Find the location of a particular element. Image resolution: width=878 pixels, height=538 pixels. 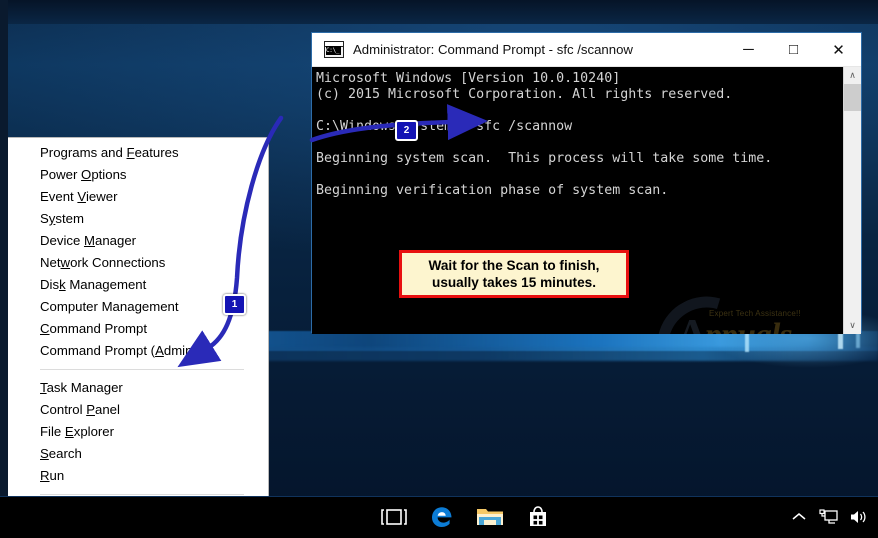

minimize-button: ─ is located at coordinates (748, 50).